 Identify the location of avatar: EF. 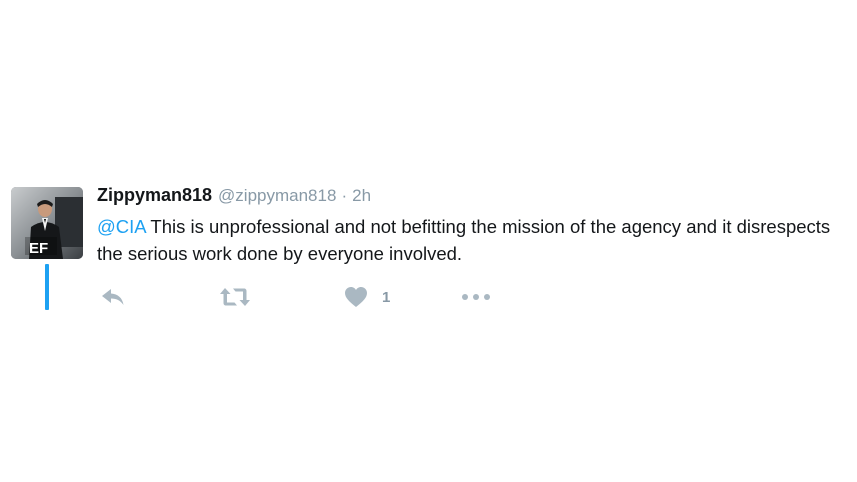
(47, 223).